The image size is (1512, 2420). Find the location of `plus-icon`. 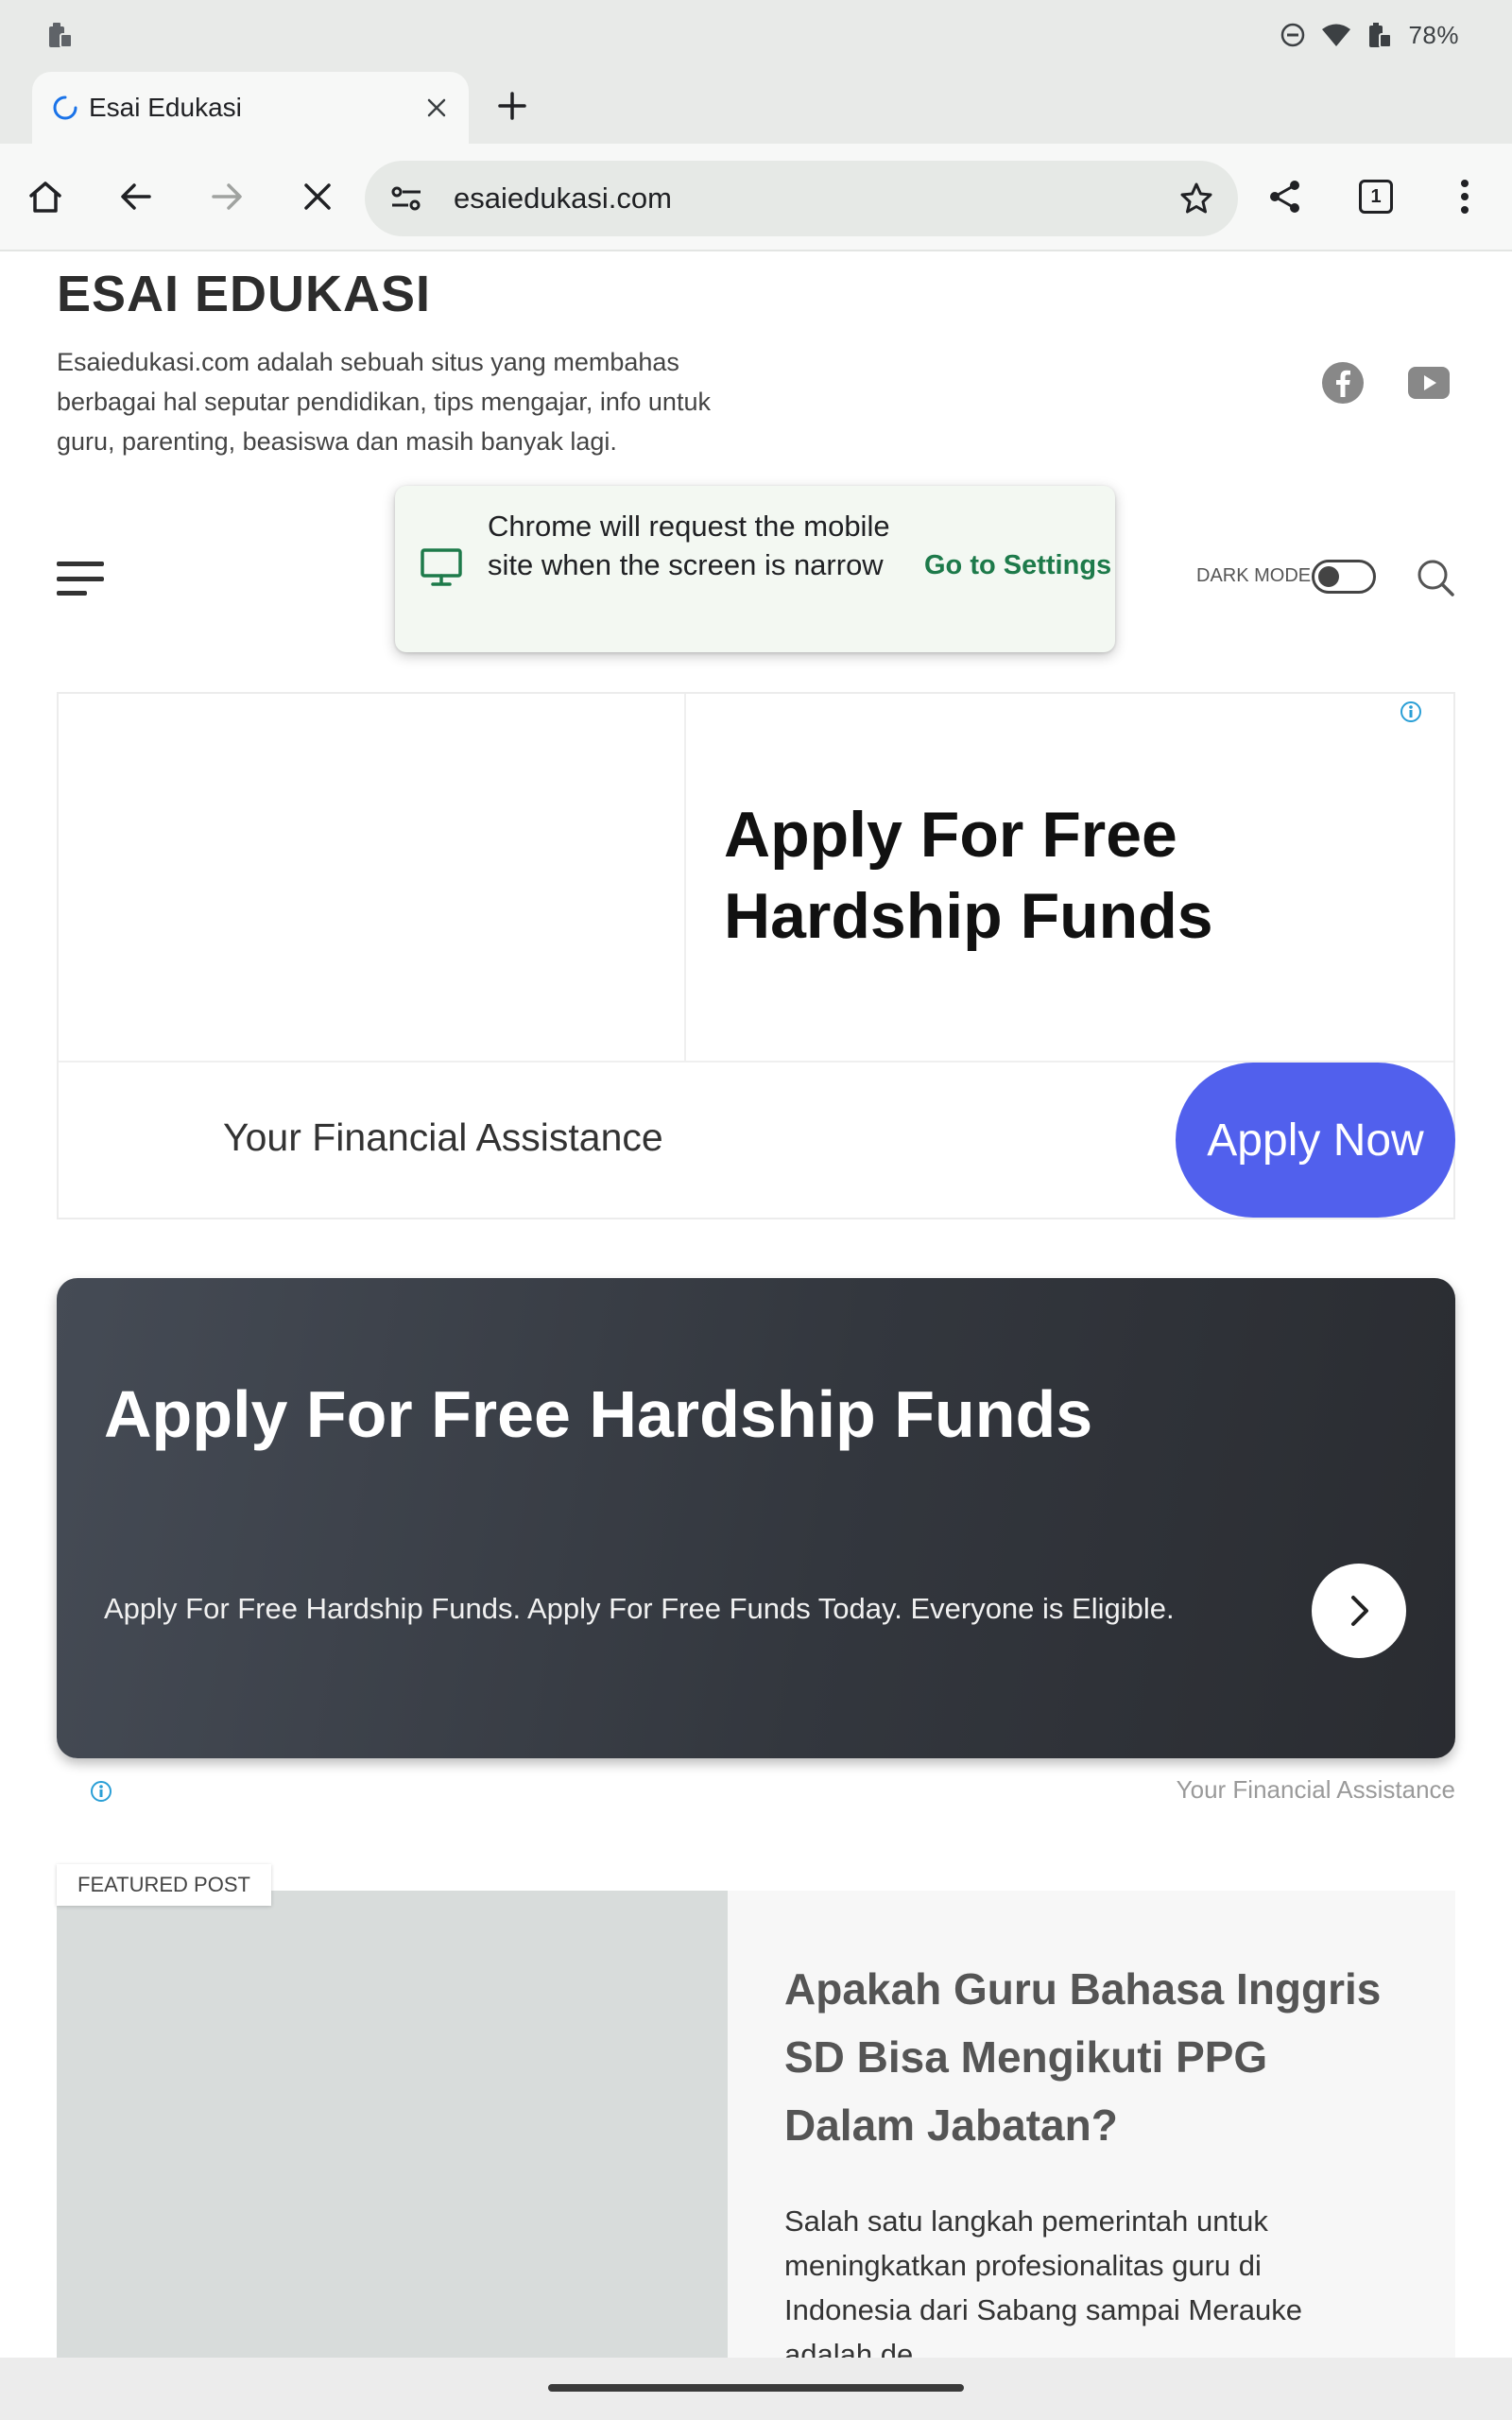

plus-icon is located at coordinates (512, 106).